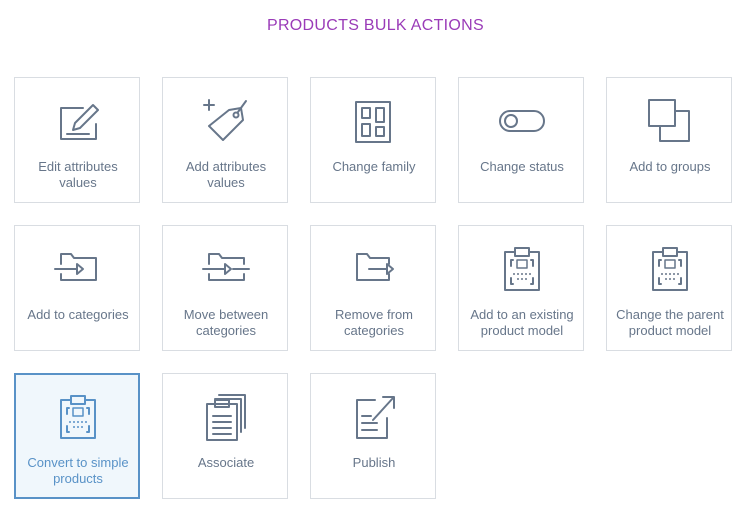  Describe the element at coordinates (522, 322) in the screenshot. I see `action-label: Add to an existing product model` at that location.